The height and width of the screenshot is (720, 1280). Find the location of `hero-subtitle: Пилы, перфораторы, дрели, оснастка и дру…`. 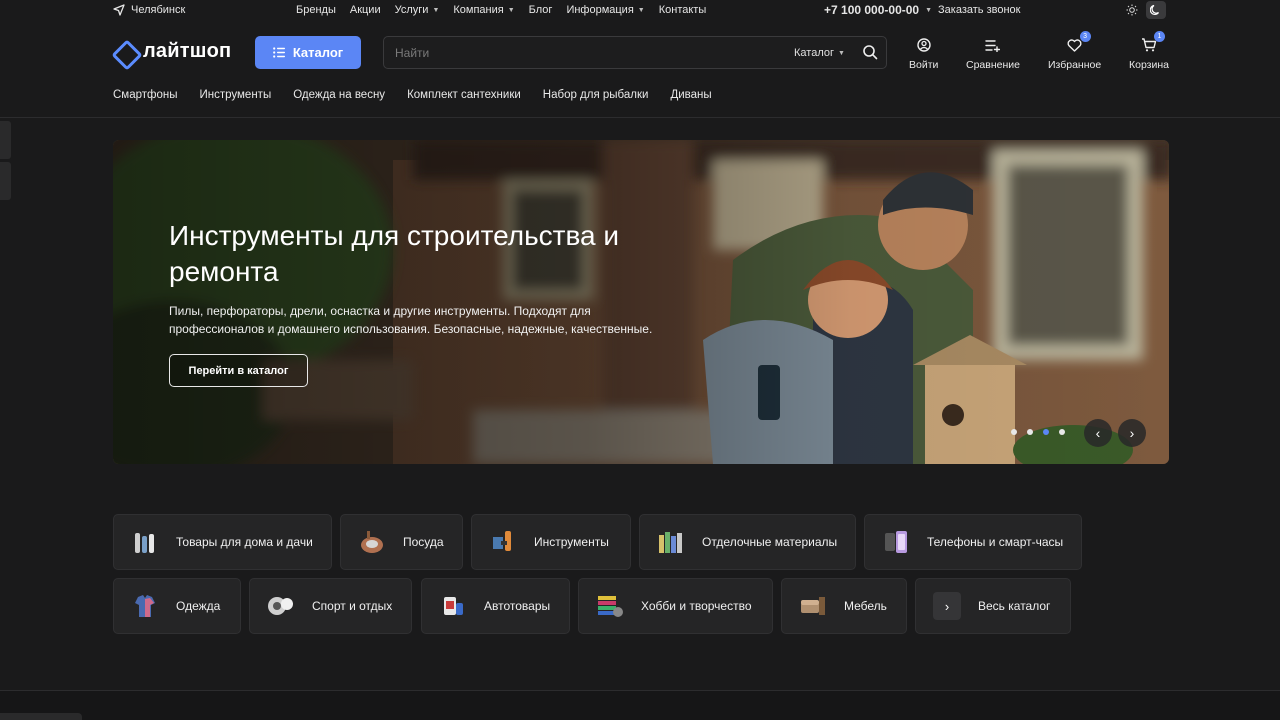

hero-subtitle: Пилы, перфораторы, дрели, оснастка и дру… is located at coordinates (411, 320).